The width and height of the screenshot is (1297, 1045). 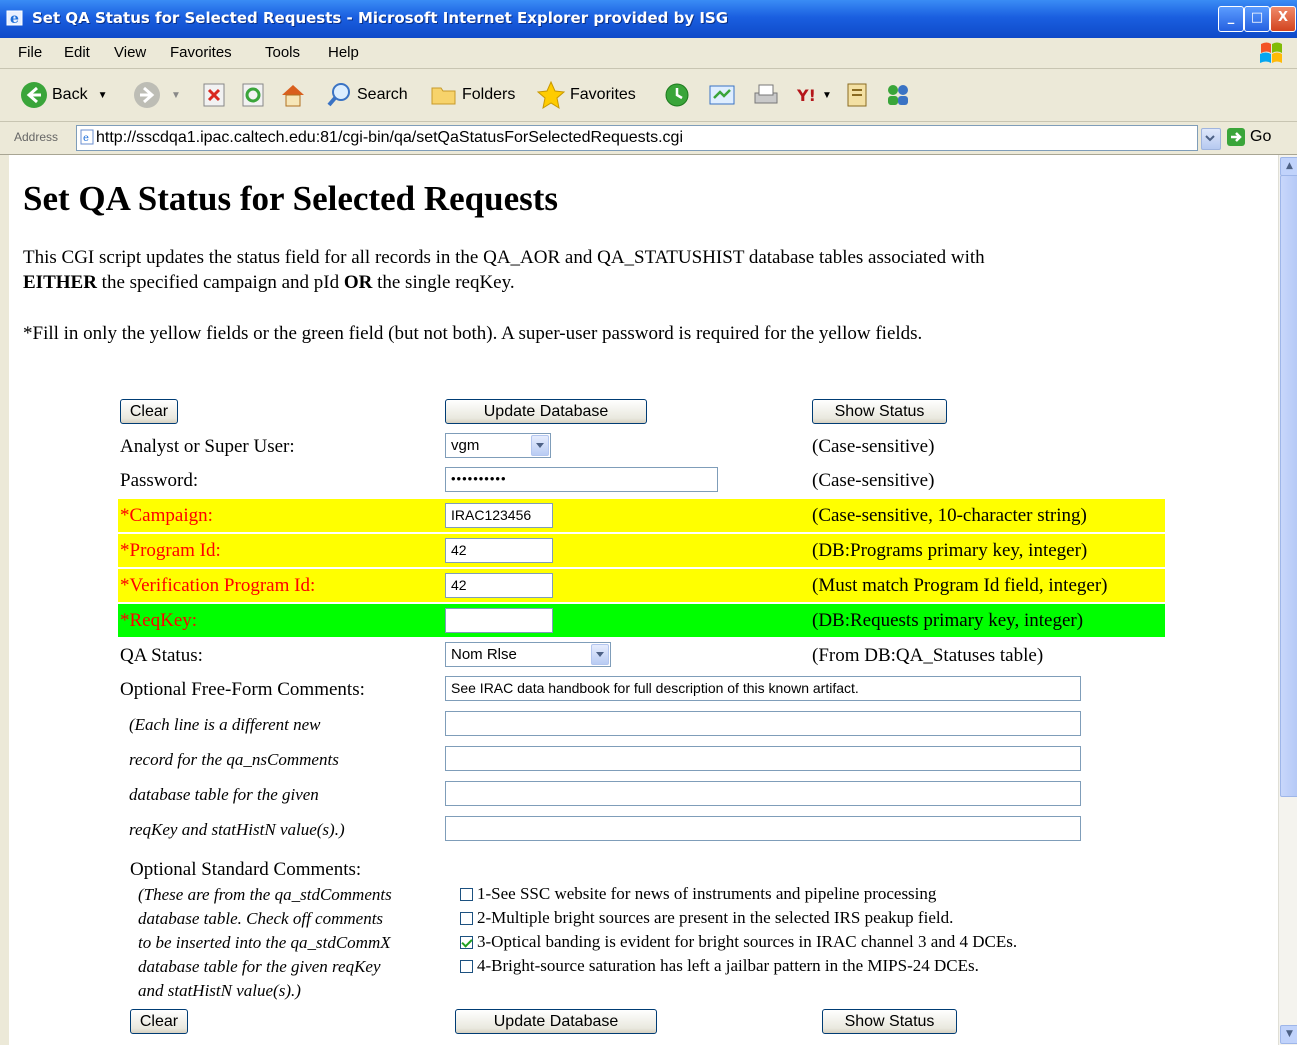 What do you see at coordinates (648, 95) in the screenshot?
I see `toolbar: Back ▼ ▼ Search Folders Favorites Y! ▼` at bounding box center [648, 95].